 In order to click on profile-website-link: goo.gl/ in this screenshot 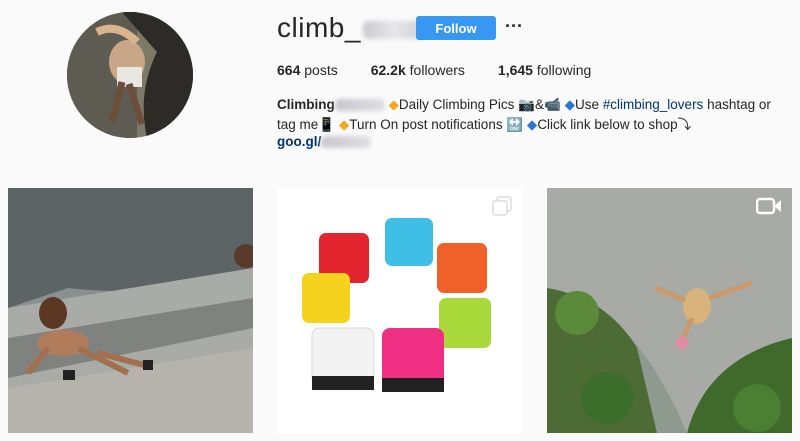, I will do `click(324, 141)`.